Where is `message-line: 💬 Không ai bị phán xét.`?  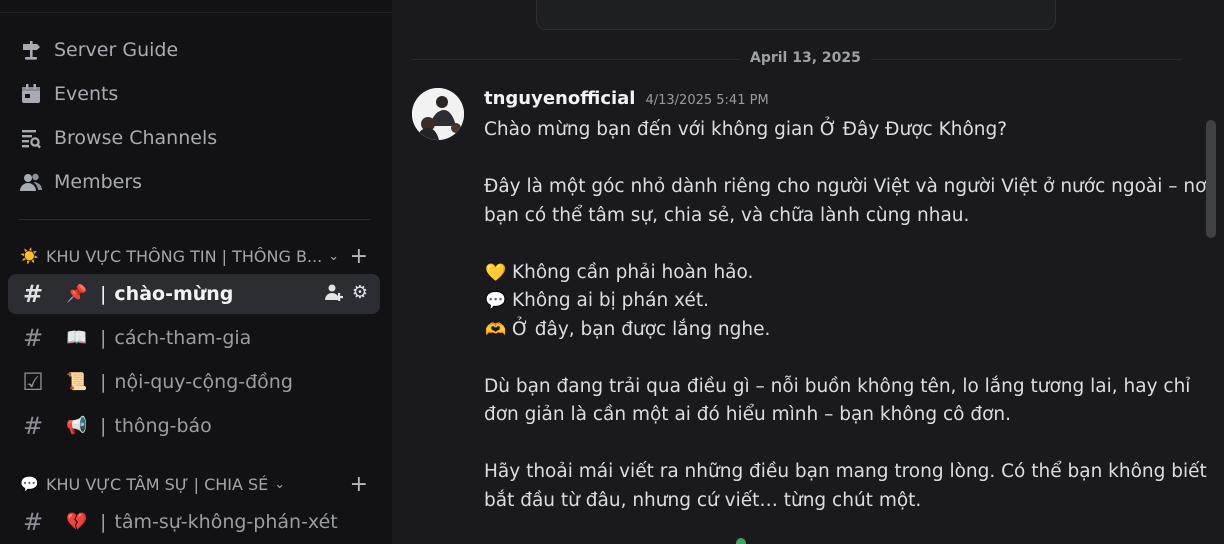 message-line: 💬 Không ai bị phán xét. is located at coordinates (844, 301).